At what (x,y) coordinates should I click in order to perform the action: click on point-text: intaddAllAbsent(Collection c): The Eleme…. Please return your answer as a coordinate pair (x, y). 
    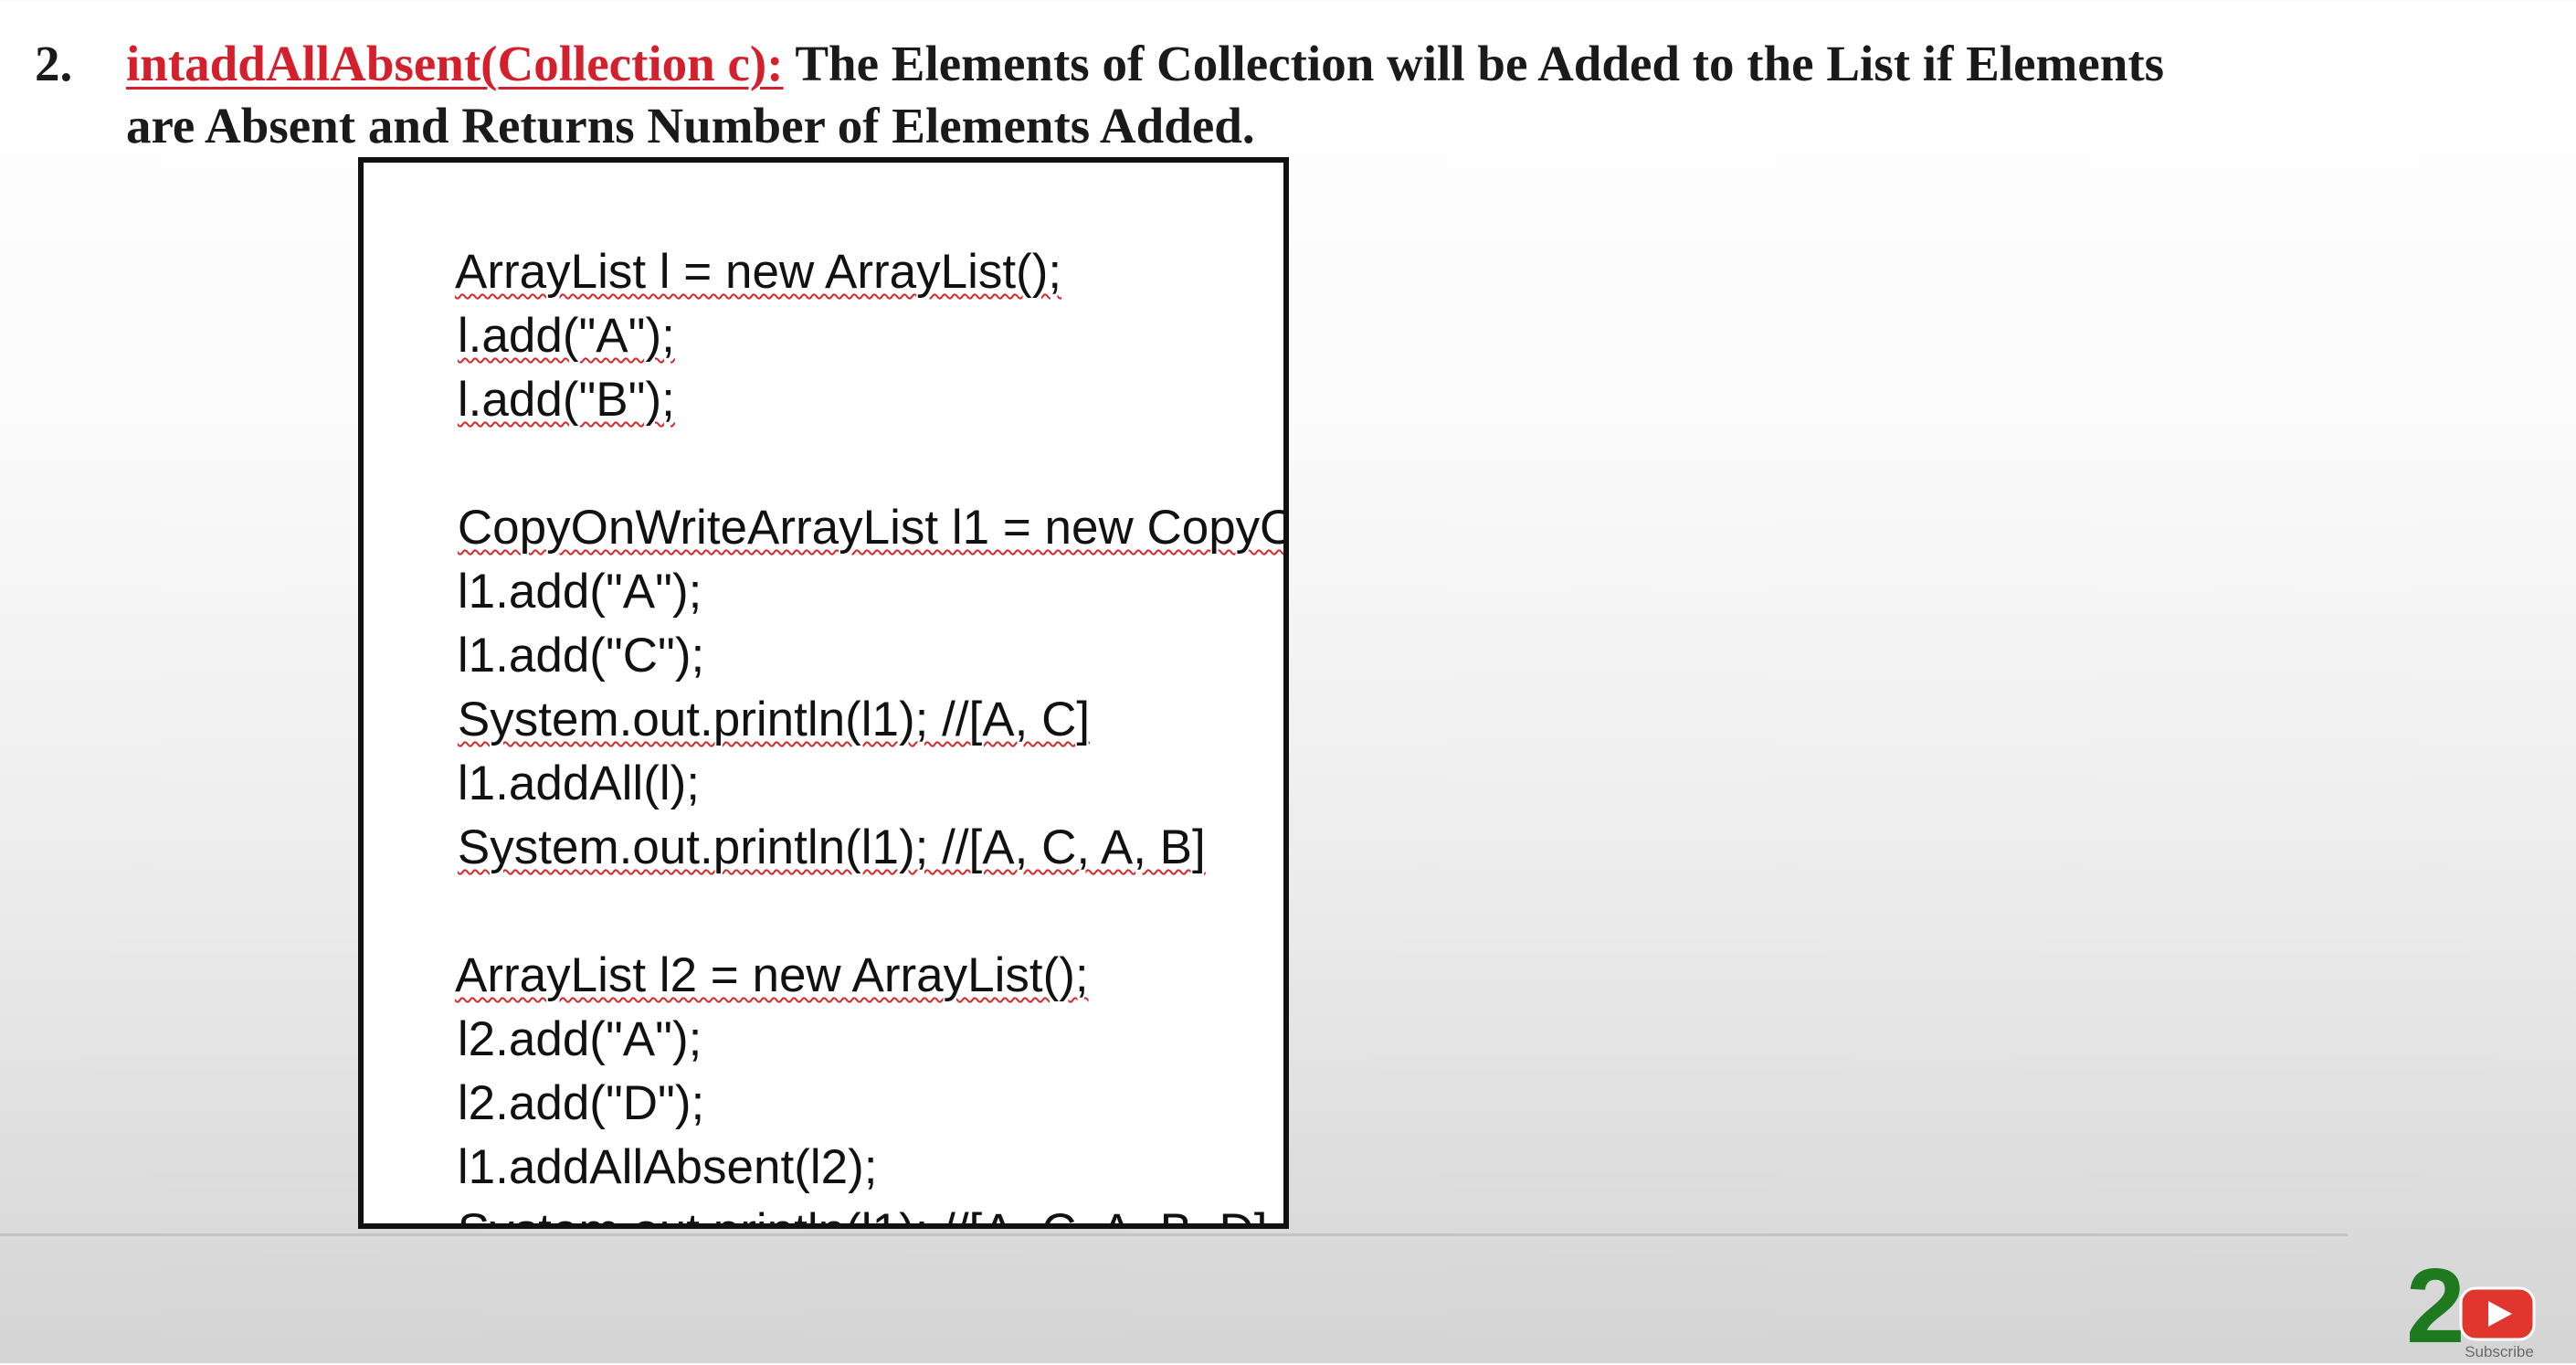
    Looking at the image, I should click on (1176, 95).